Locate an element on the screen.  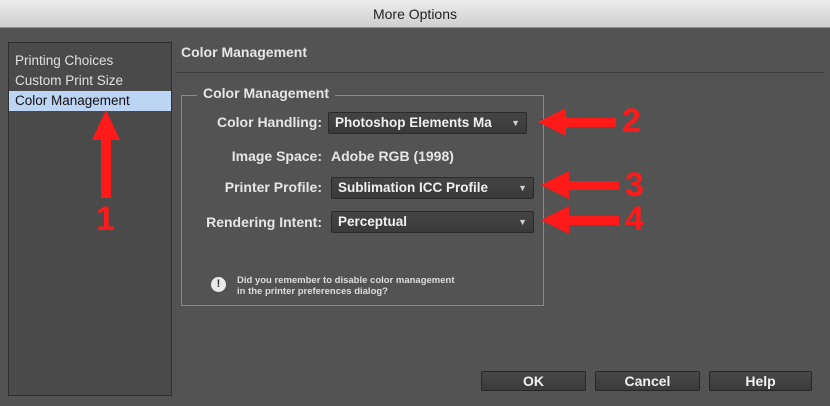
annotation-number-4: 4 is located at coordinates (634, 219).